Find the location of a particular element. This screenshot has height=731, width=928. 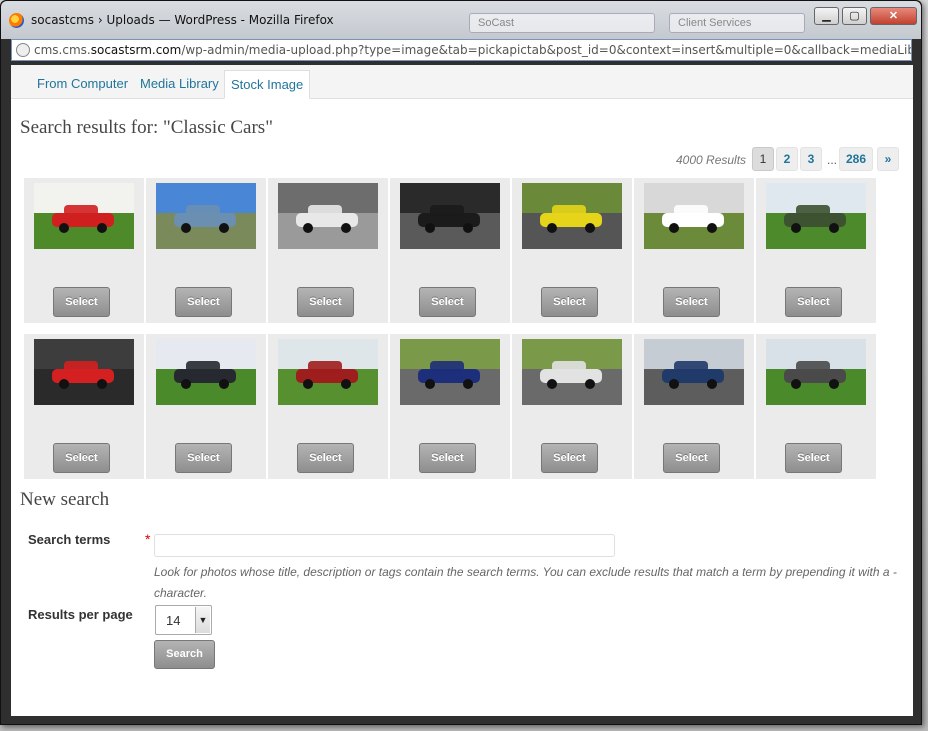

results-per-page-label: Results per page is located at coordinates (80, 614).